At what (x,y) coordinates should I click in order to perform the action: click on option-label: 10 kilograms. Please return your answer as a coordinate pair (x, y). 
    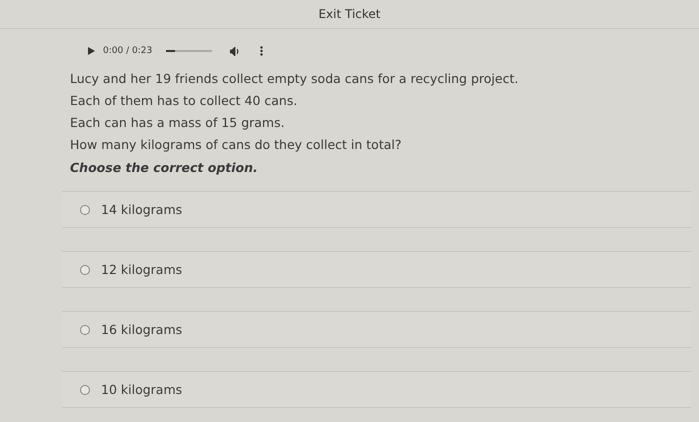
    Looking at the image, I should click on (141, 389).